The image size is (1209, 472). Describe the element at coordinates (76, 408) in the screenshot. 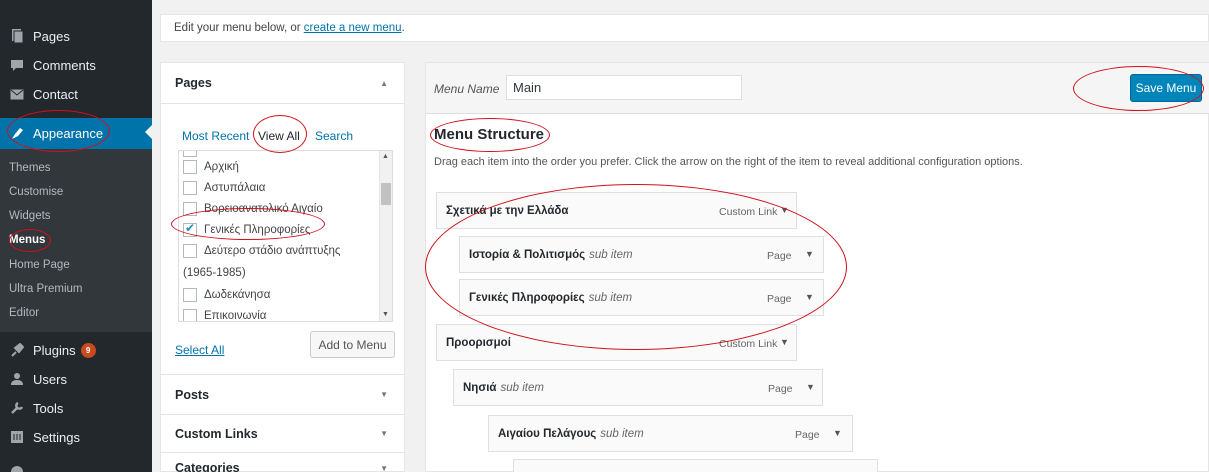

I see `sidebar-item-tools: Tools` at that location.